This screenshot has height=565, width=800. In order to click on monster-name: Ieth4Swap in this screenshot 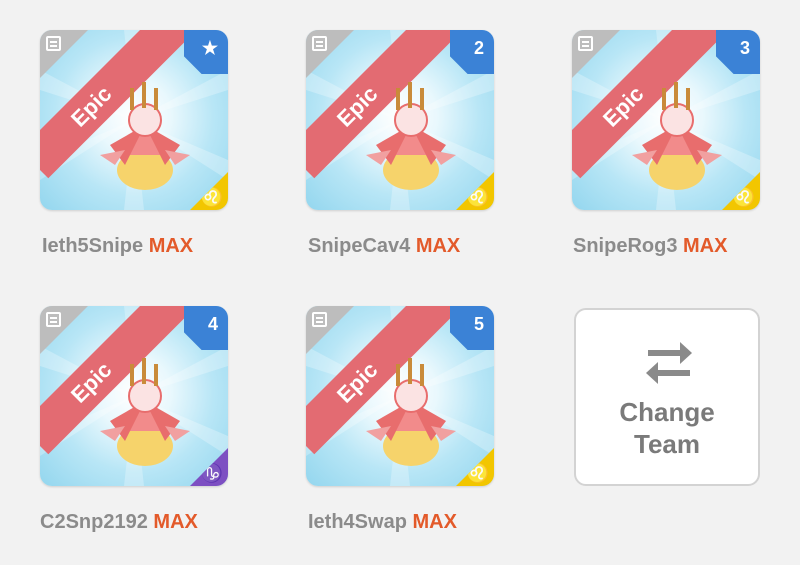, I will do `click(357, 522)`.